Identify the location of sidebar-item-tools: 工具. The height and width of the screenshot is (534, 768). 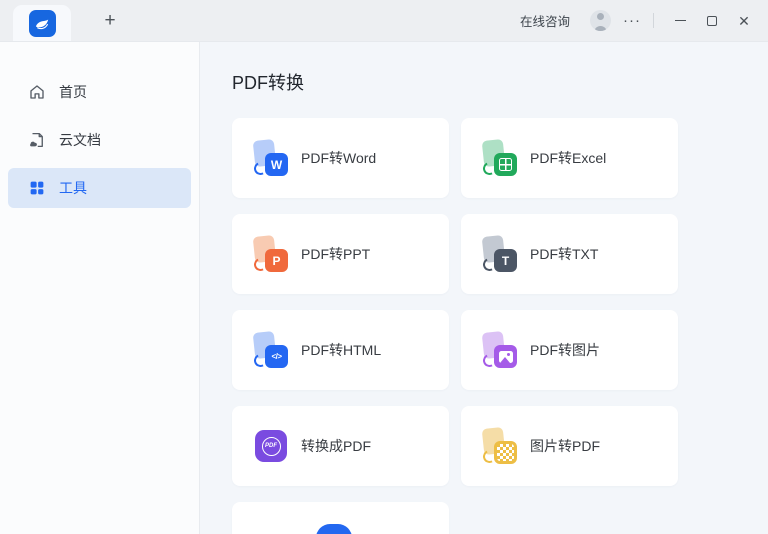
(99, 188).